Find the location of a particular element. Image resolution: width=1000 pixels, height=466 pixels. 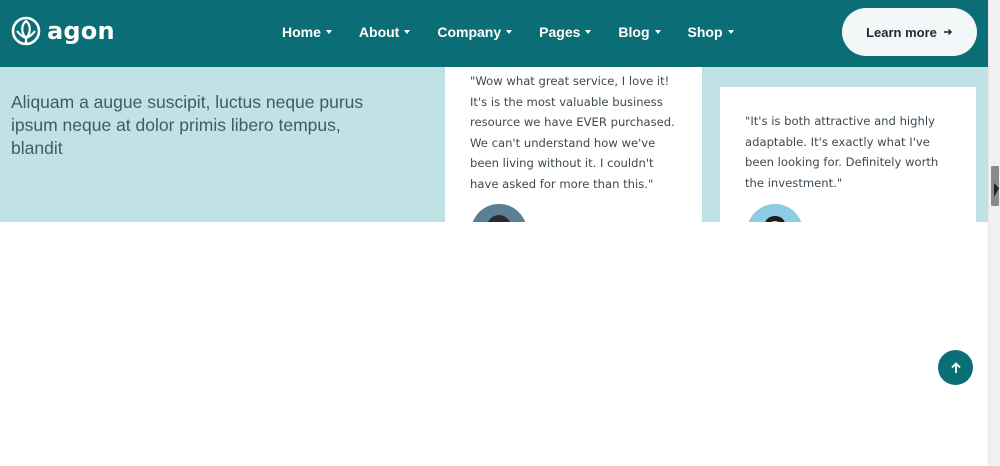

nav-item-company: Company is located at coordinates (475, 32).